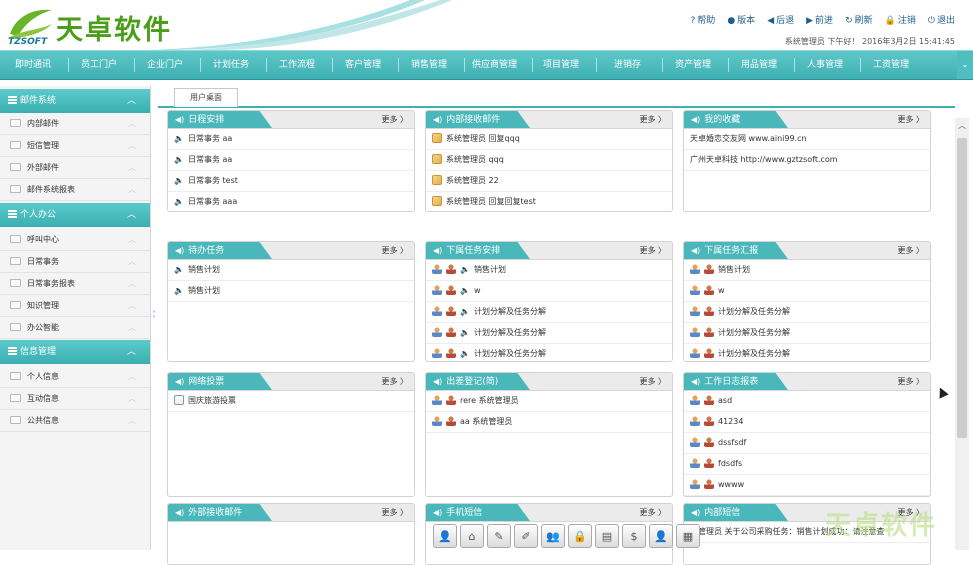 This screenshot has height=565, width=973. Describe the element at coordinates (494, 65) in the screenshot. I see `nav-item: 供应商管理` at that location.